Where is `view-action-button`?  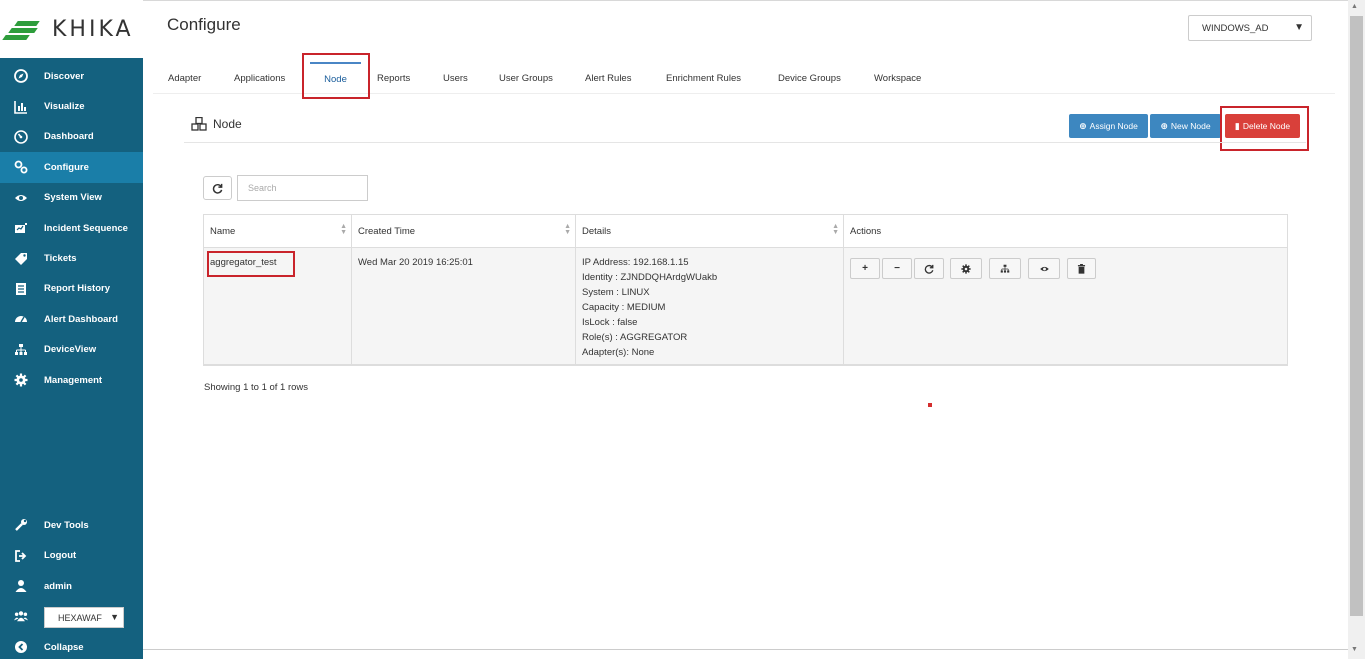
view-action-button is located at coordinates (1044, 268).